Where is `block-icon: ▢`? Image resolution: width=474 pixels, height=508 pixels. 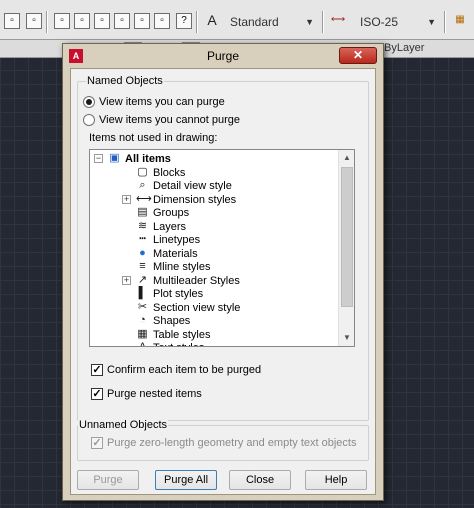 block-icon: ▢ is located at coordinates (142, 171).